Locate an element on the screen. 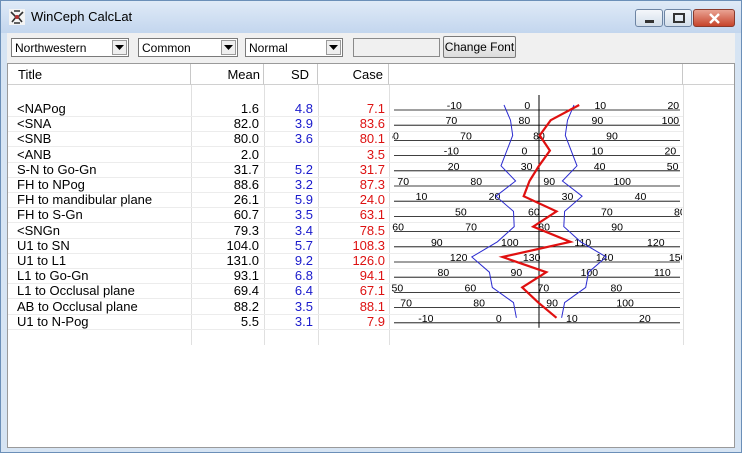  maximize-button is located at coordinates (678, 18).